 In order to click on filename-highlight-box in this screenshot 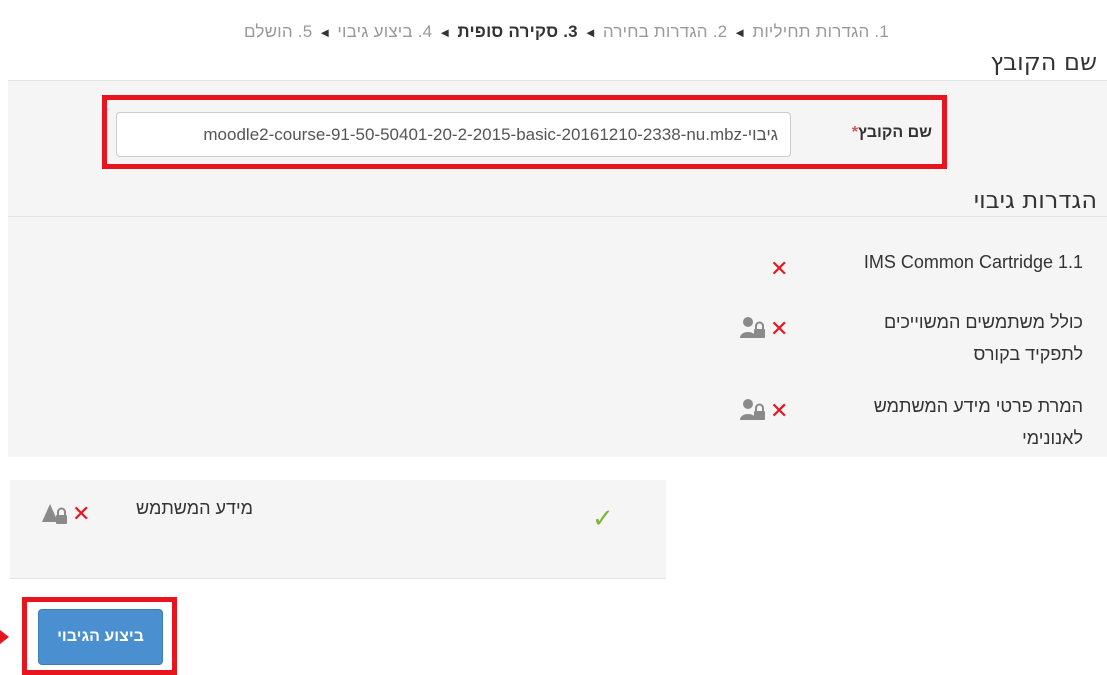, I will do `click(524, 132)`.